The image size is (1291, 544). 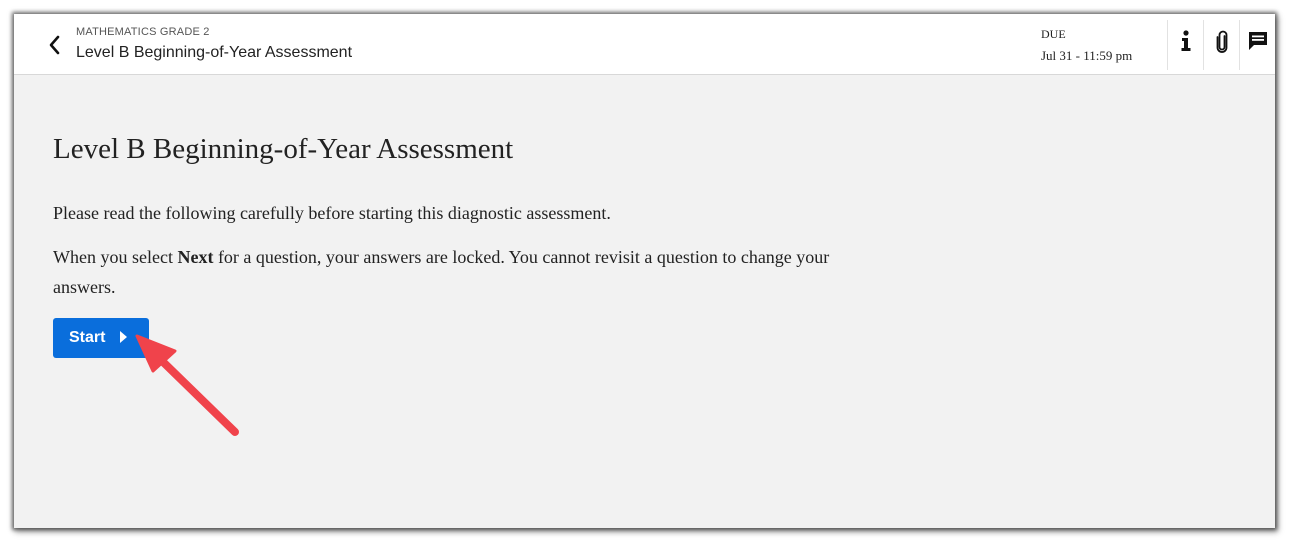 I want to click on back-chevron-icon, so click(x=54, y=45).